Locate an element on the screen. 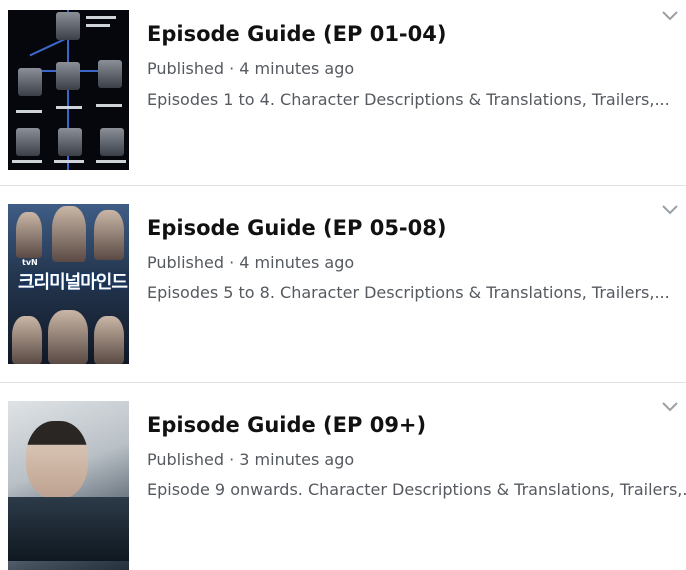 This screenshot has width=686, height=570. drama-poster-image: tvN 크리미널마인드 is located at coordinates (68, 284).